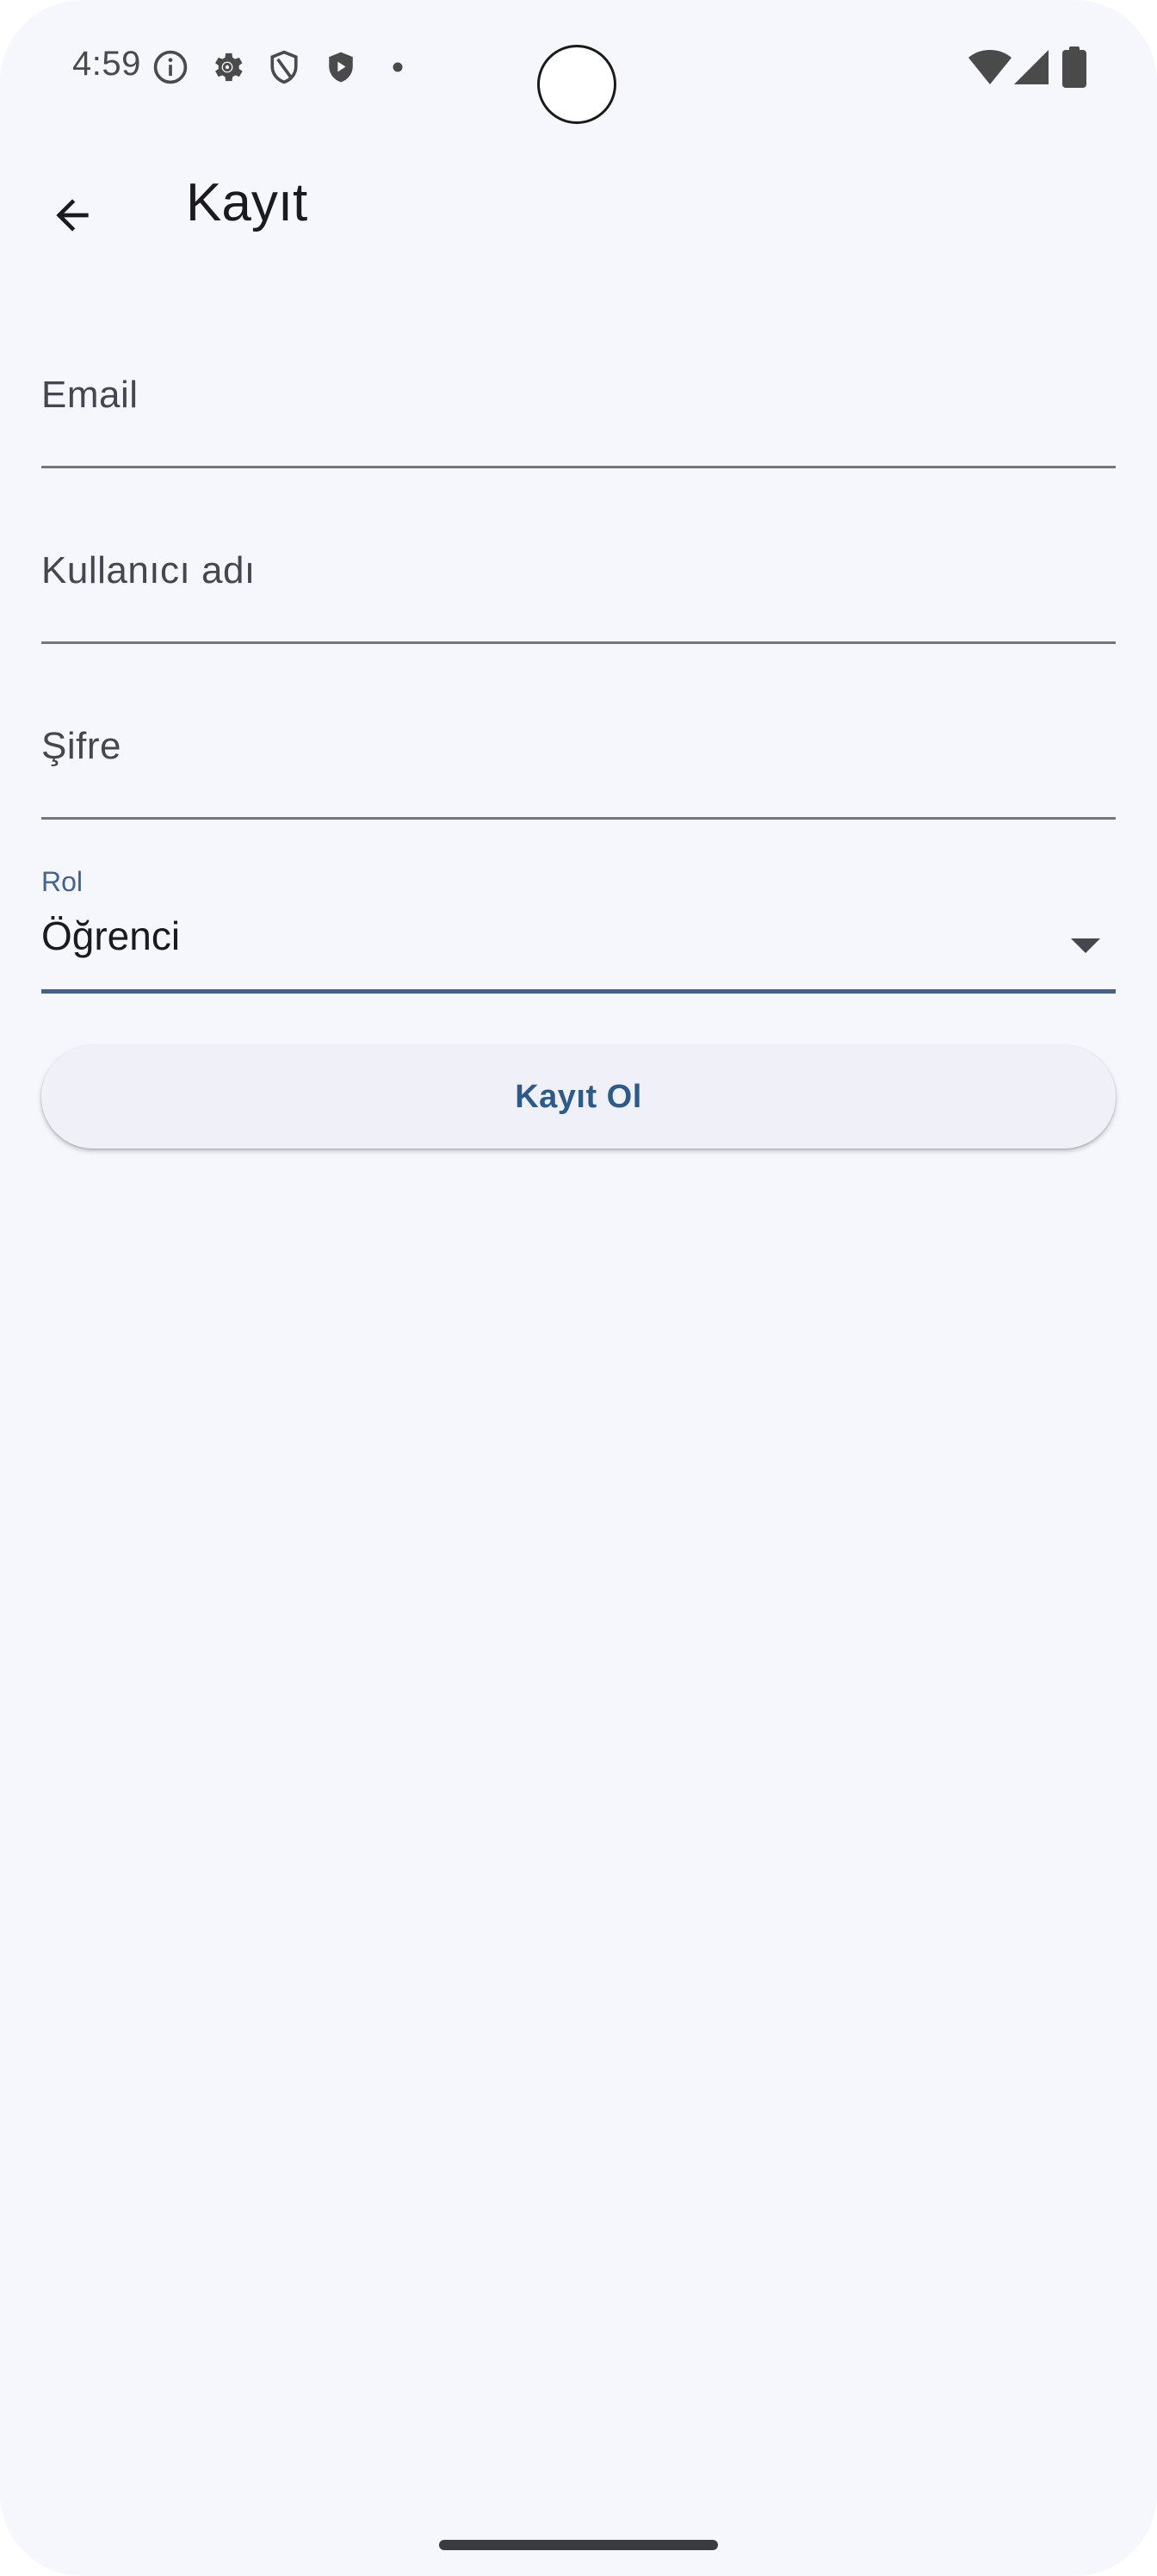  I want to click on status-bar: 4:59, so click(579, 69).